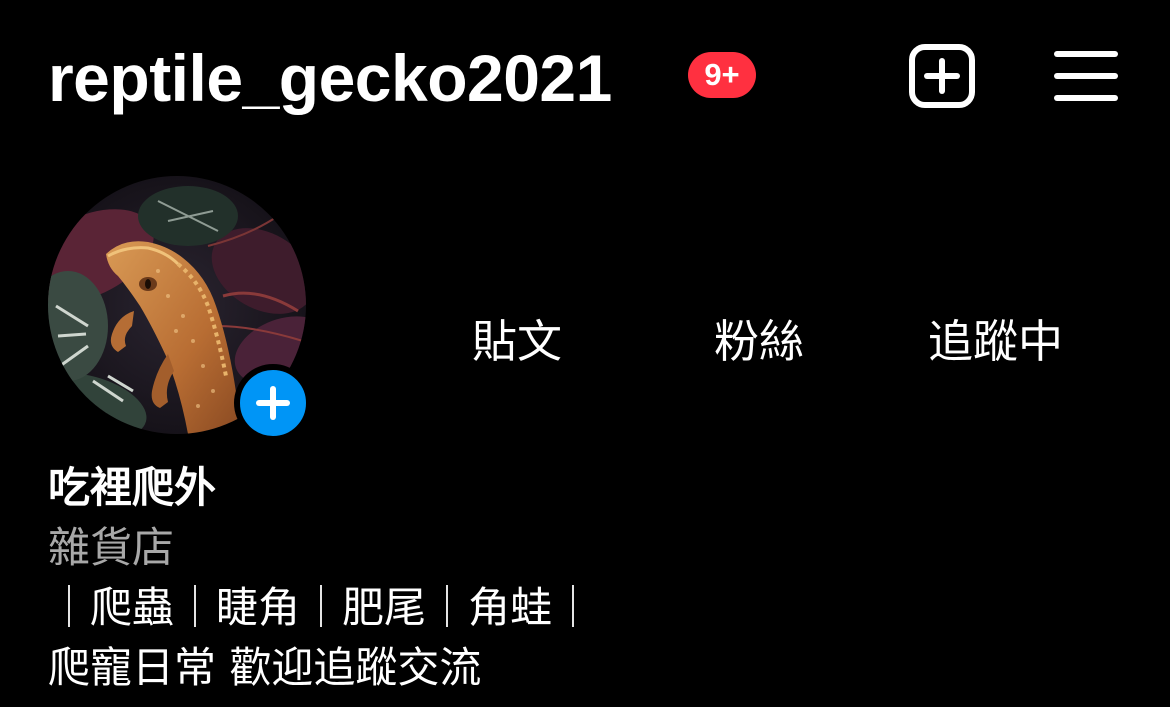 The height and width of the screenshot is (707, 1170). I want to click on new-post-button, so click(942, 76).